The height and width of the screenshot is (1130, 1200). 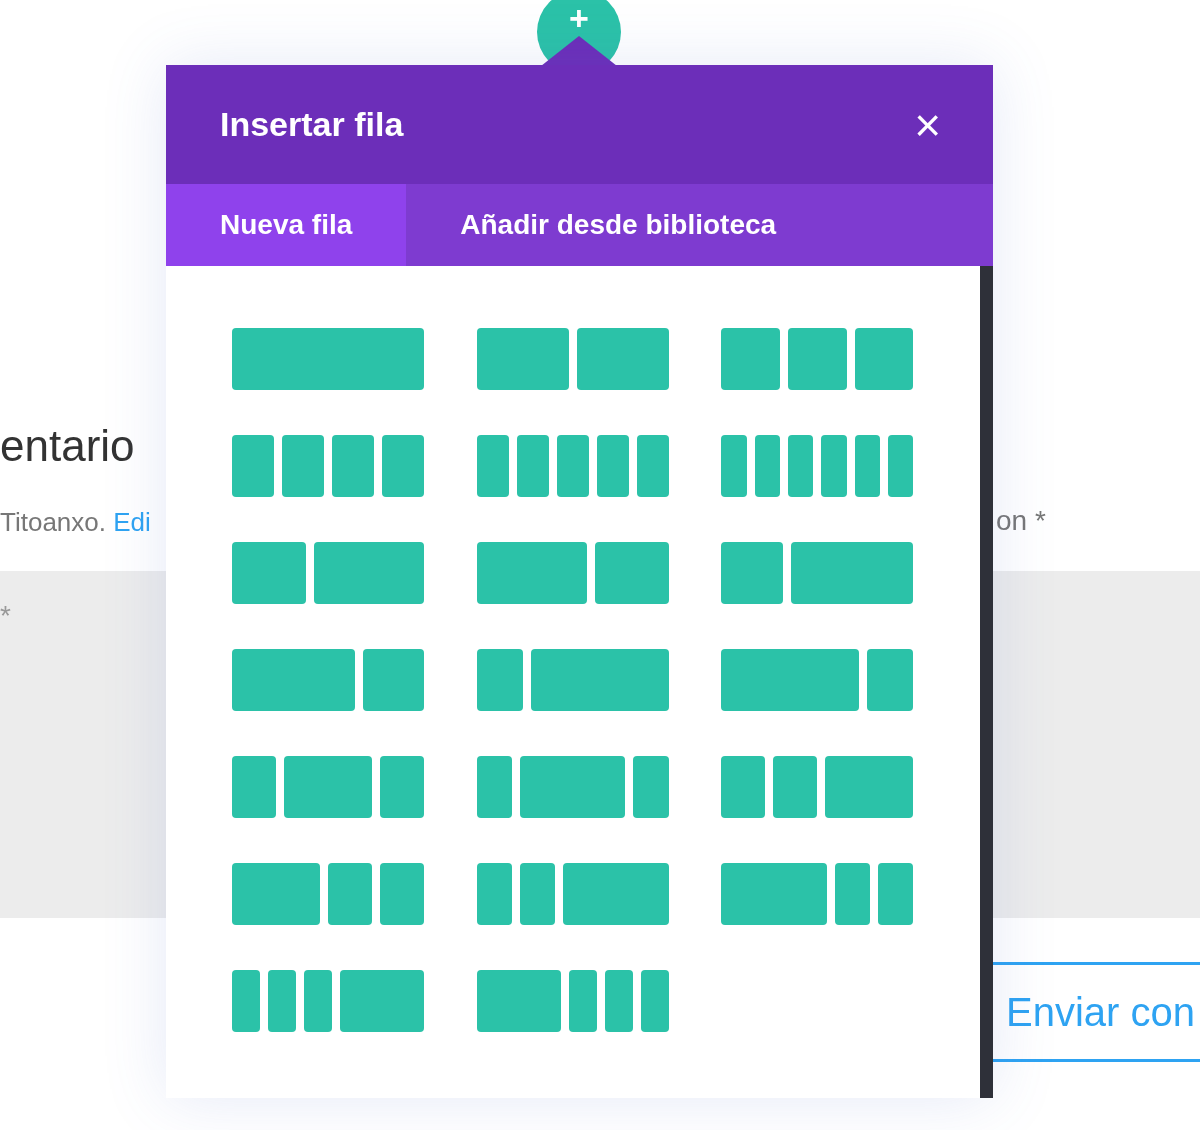 What do you see at coordinates (67, 446) in the screenshot?
I see `heading: entario` at bounding box center [67, 446].